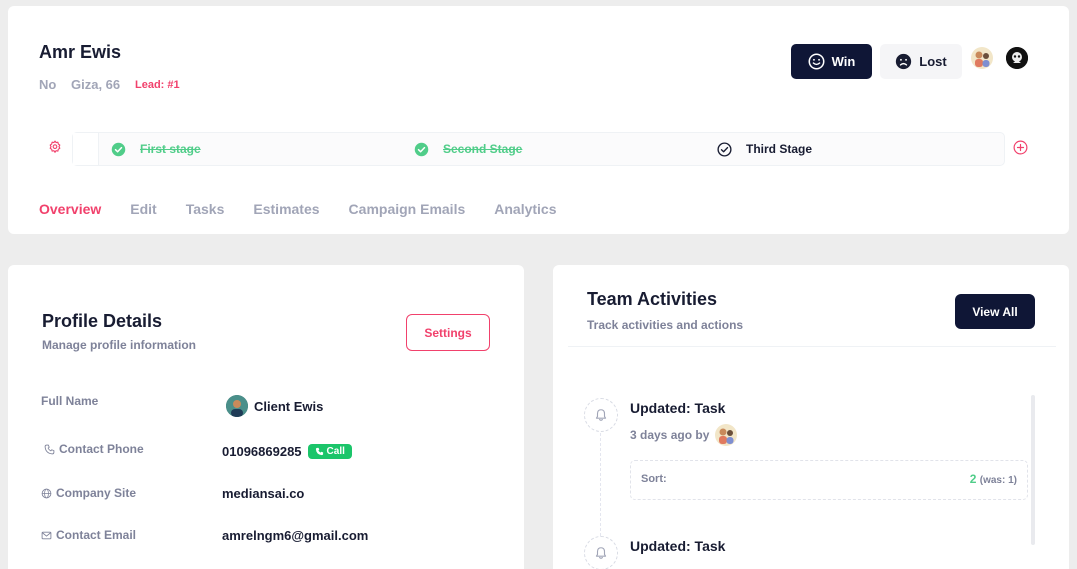  I want to click on call-button: Call, so click(329, 451).